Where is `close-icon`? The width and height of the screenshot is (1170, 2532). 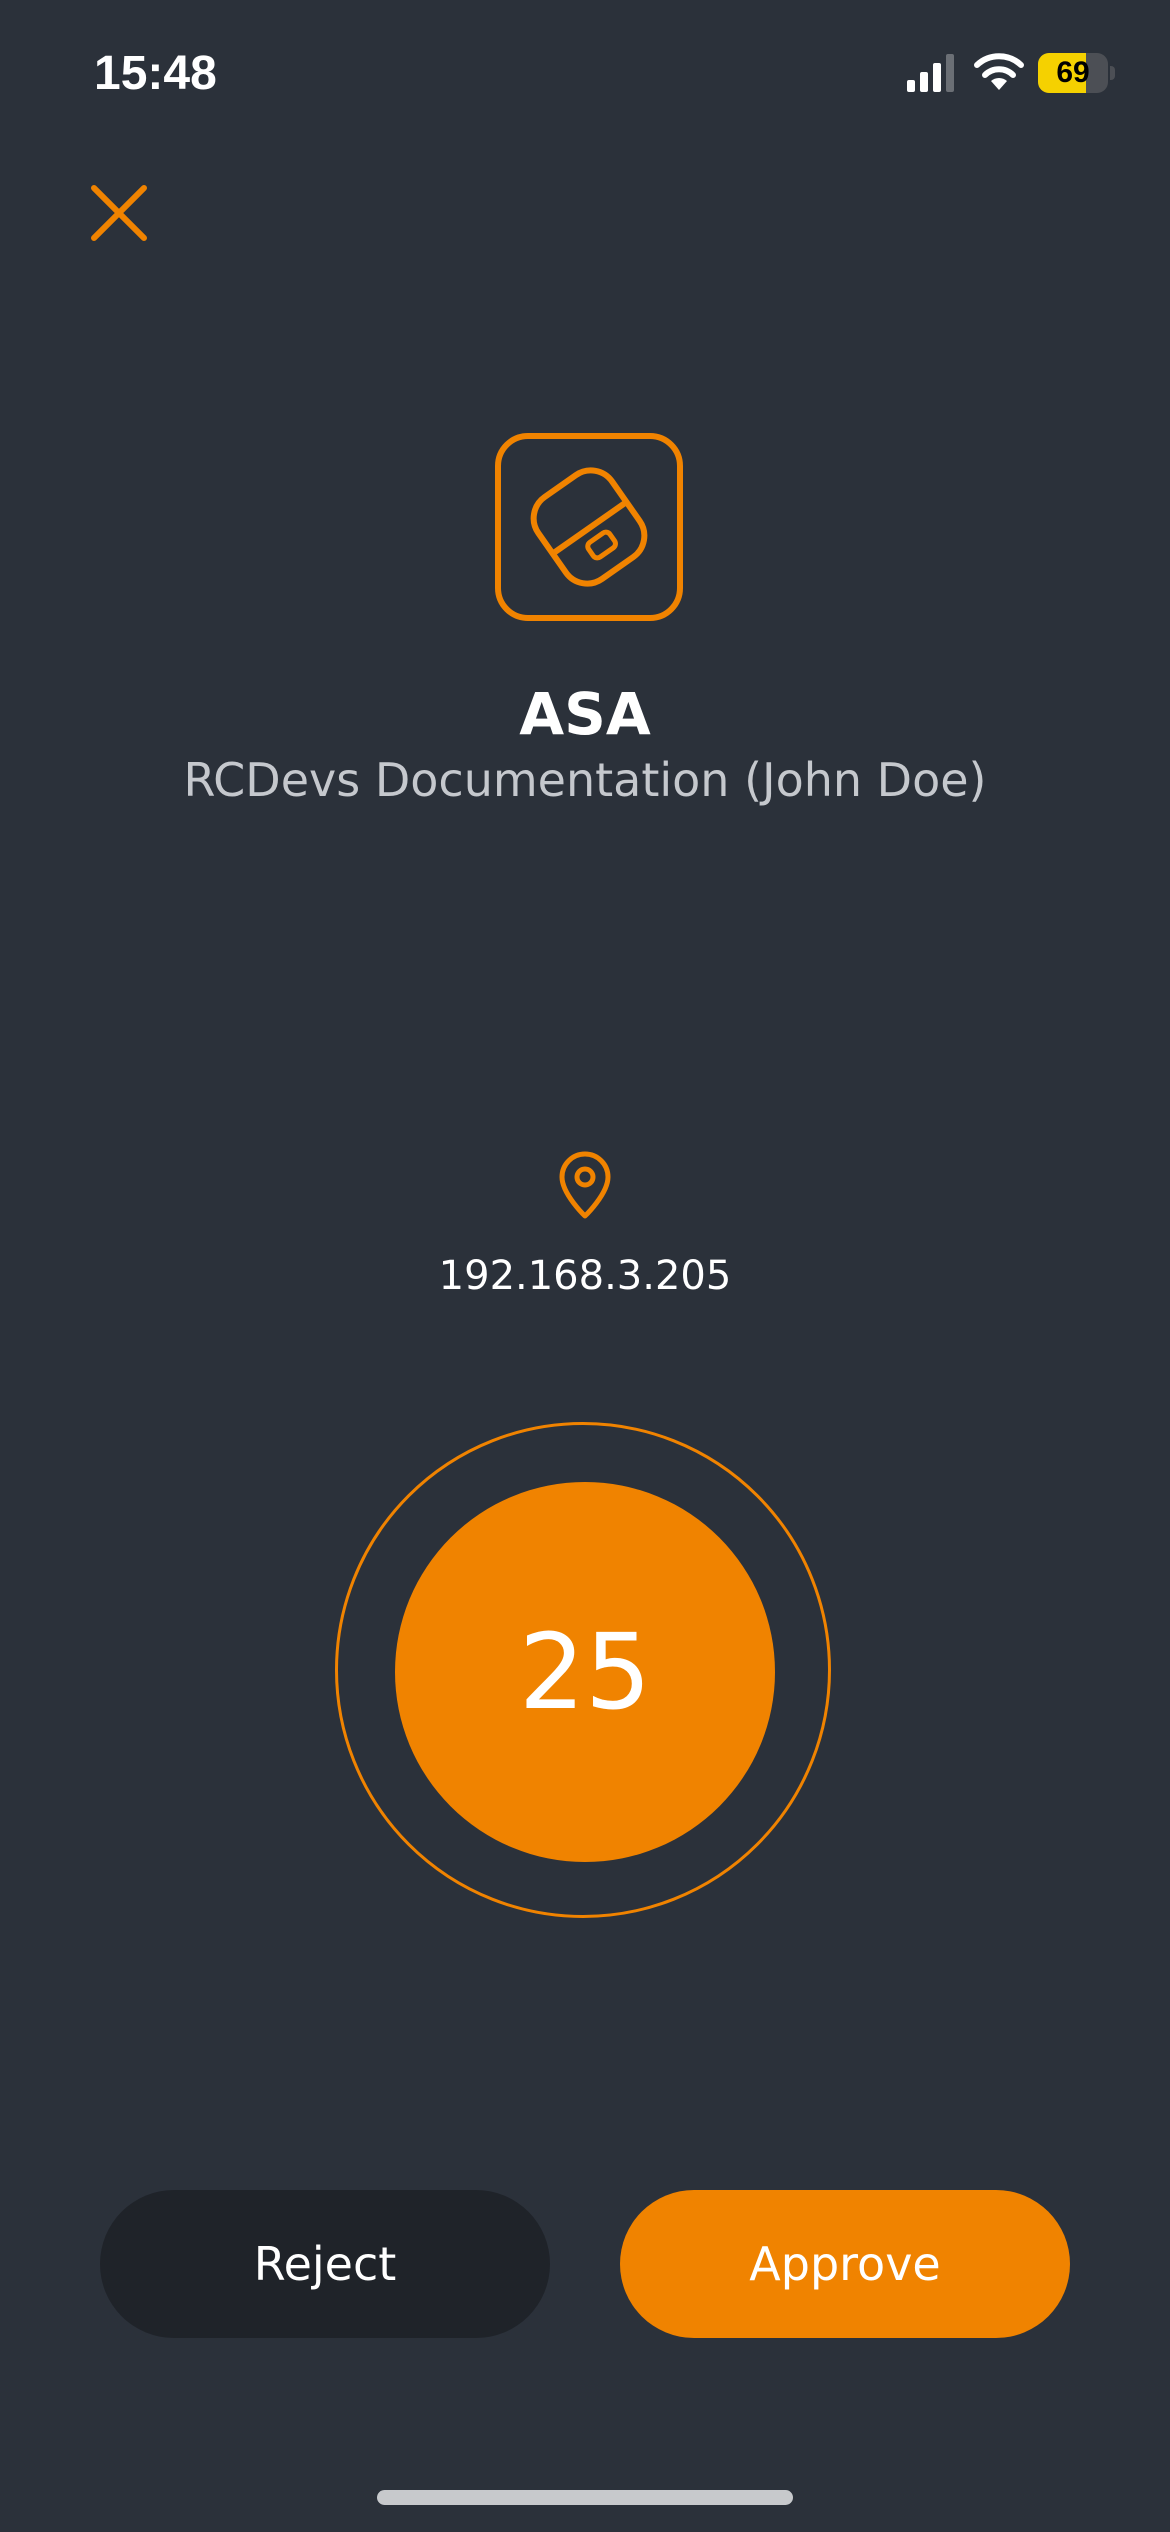
close-icon is located at coordinates (119, 213).